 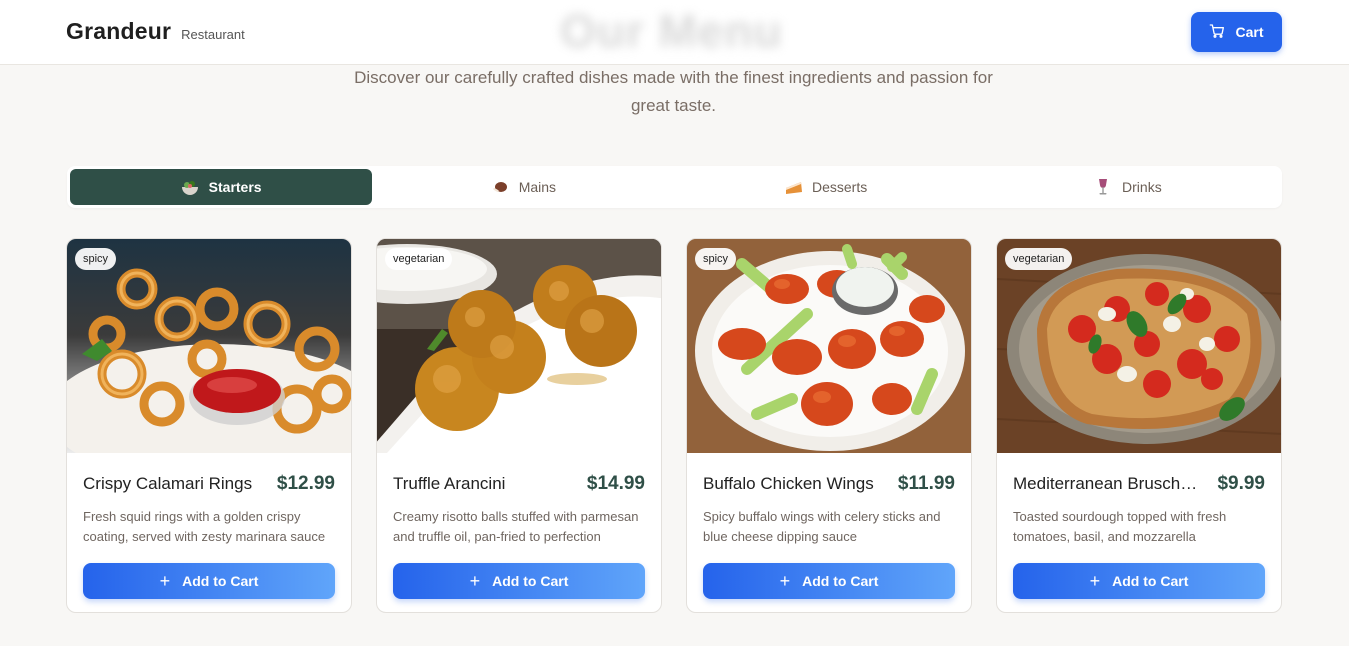 I want to click on meat-icon, so click(x=500, y=187).